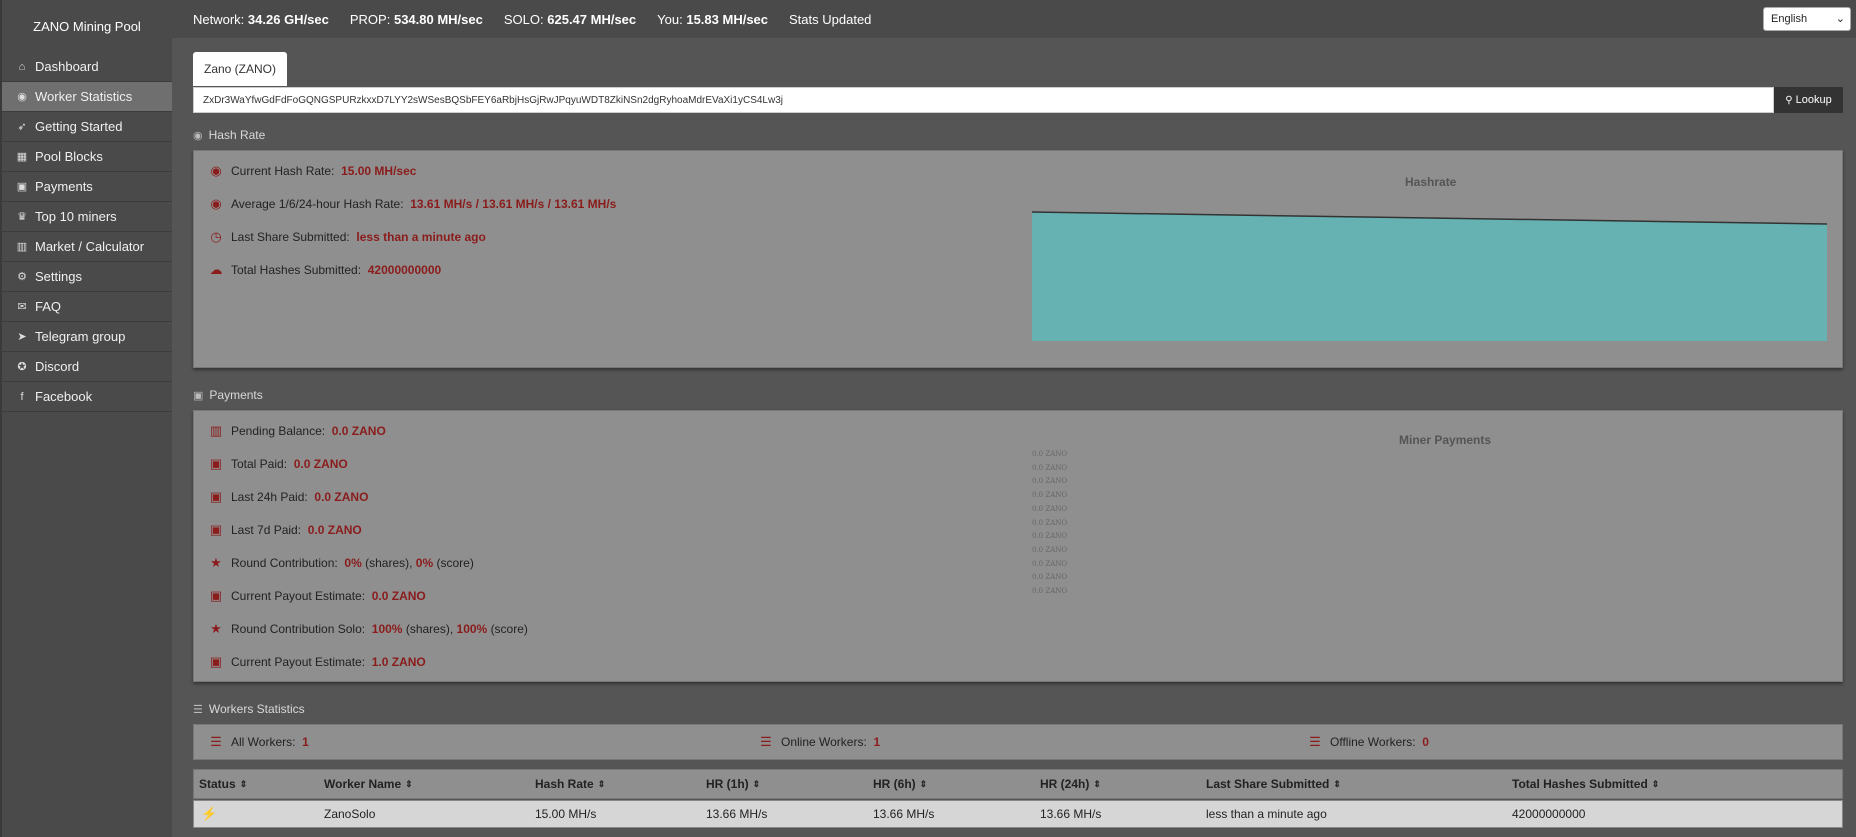 Image resolution: width=1856 pixels, height=837 pixels. Describe the element at coordinates (416, 19) in the screenshot. I see `prop-stat: PROP: 534.80 MH/sec` at that location.